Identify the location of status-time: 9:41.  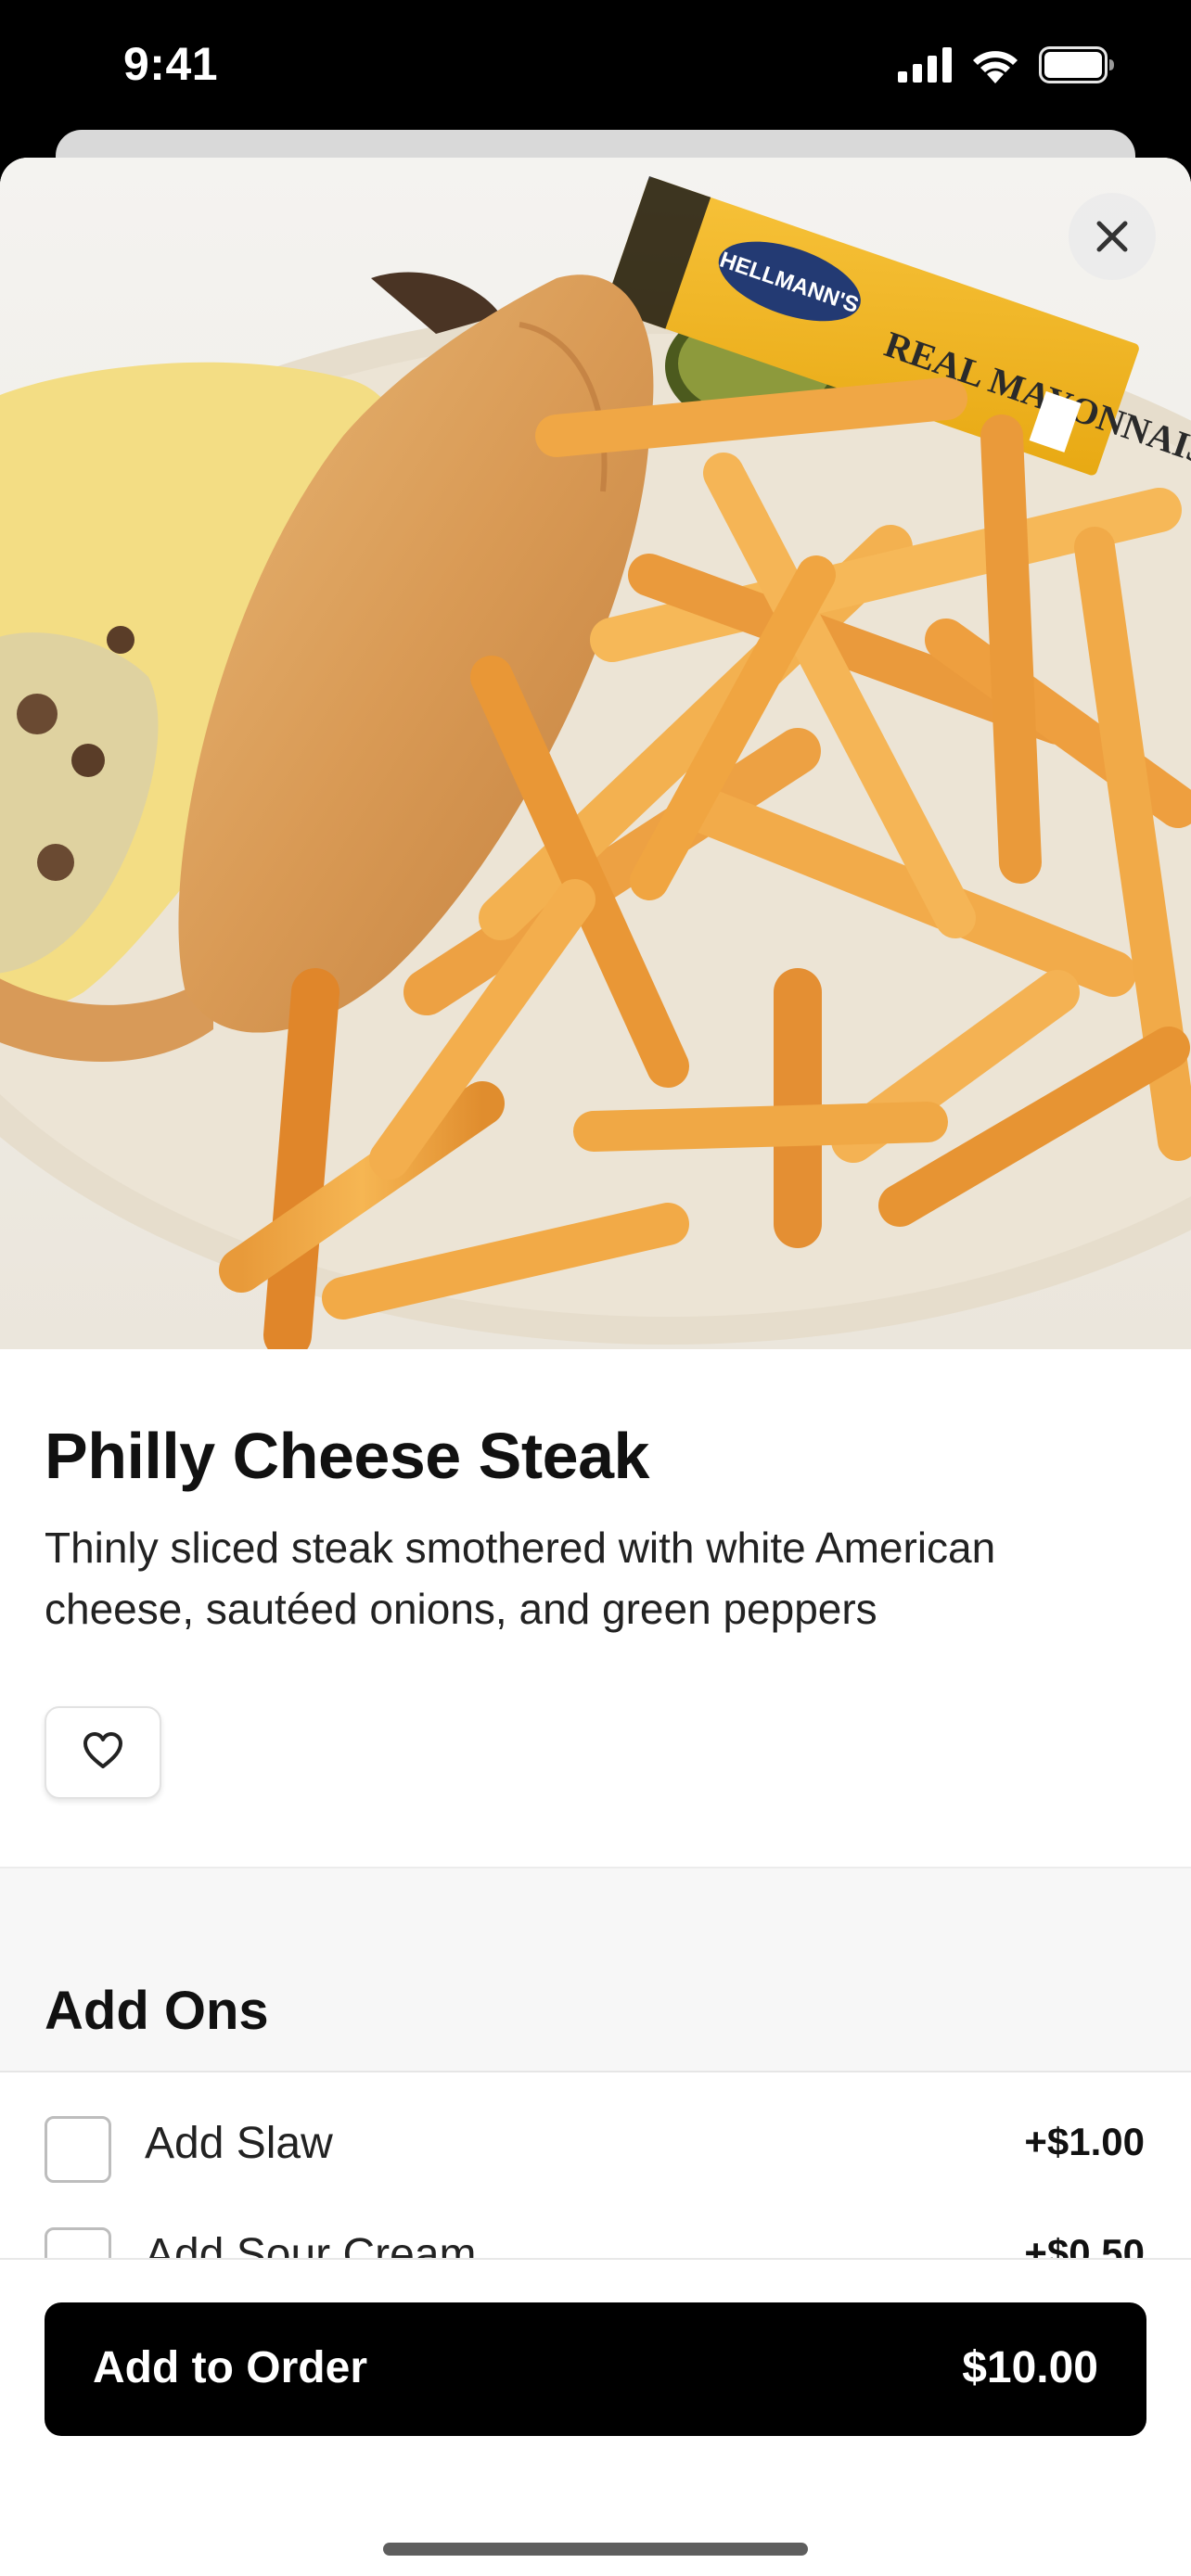
(171, 64).